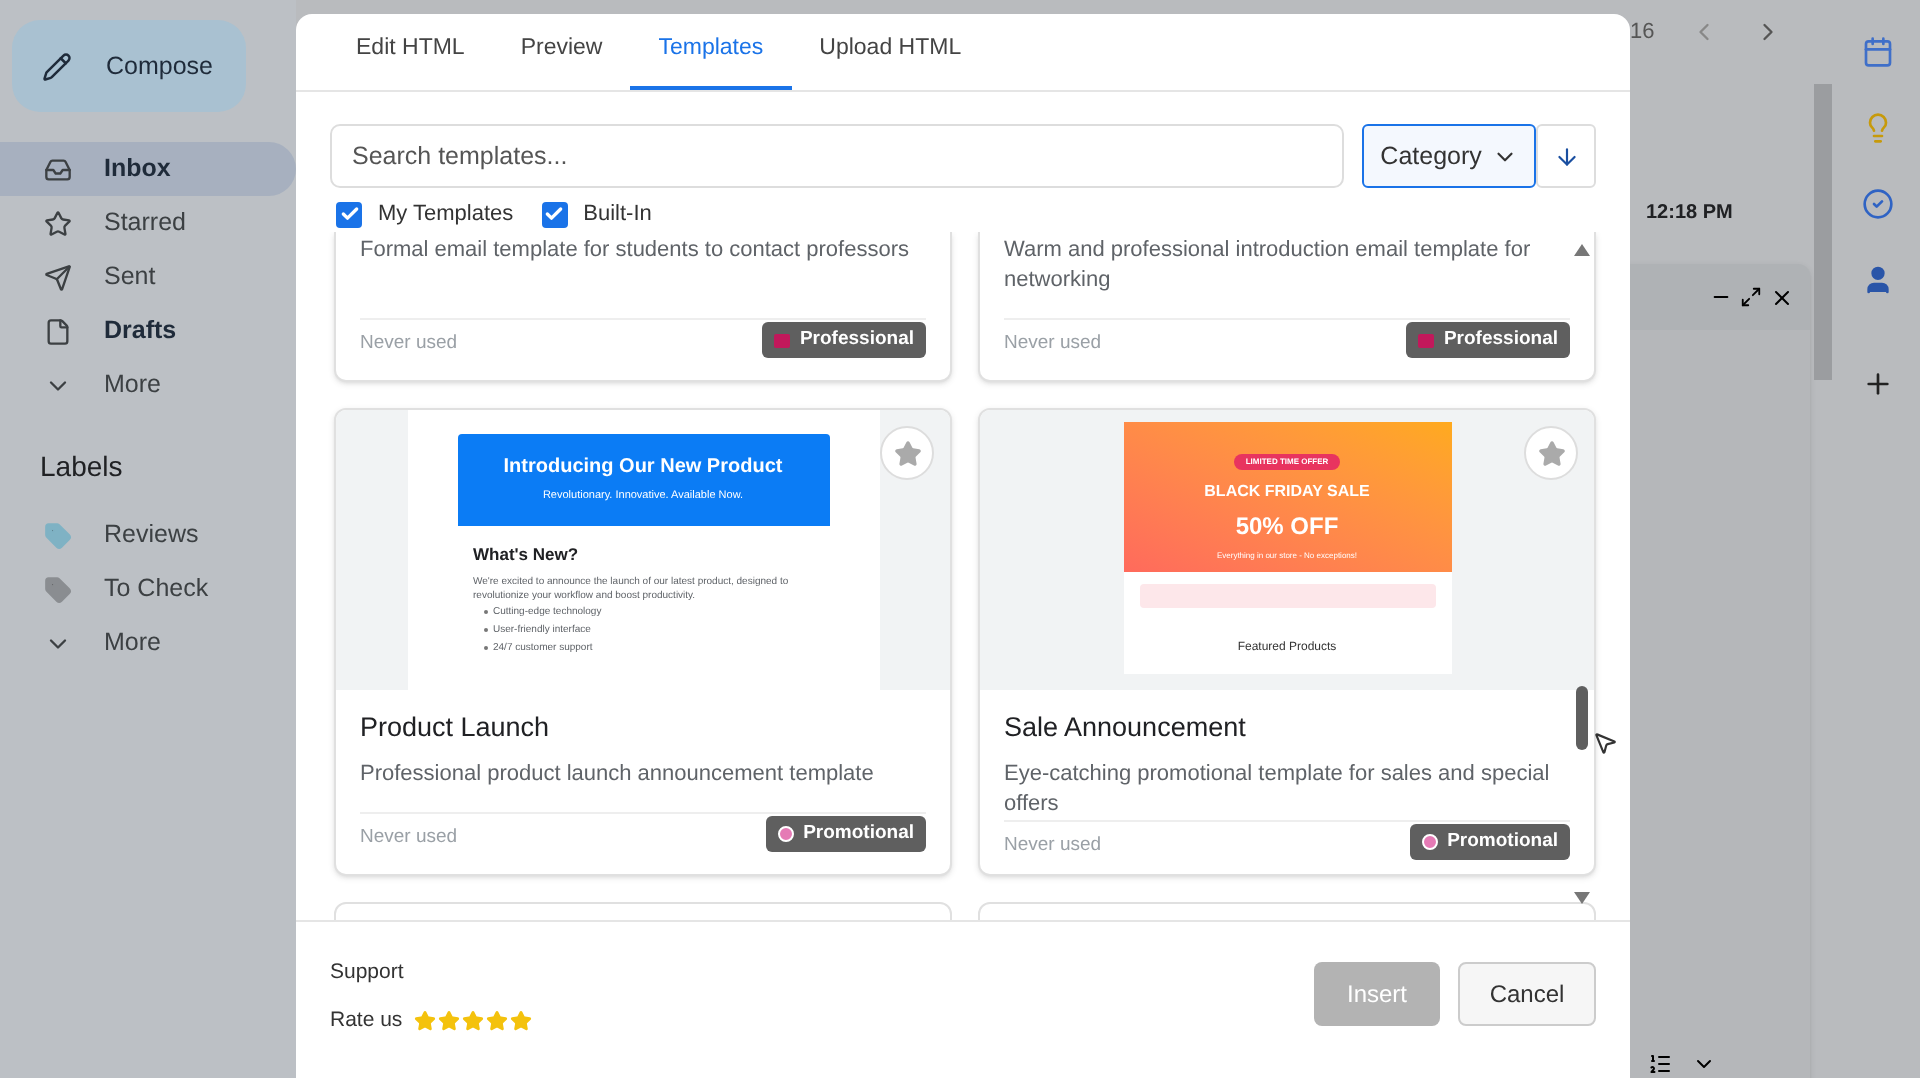 This screenshot has height=1078, width=1920. What do you see at coordinates (1782, 297) in the screenshot?
I see `close-icon` at bounding box center [1782, 297].